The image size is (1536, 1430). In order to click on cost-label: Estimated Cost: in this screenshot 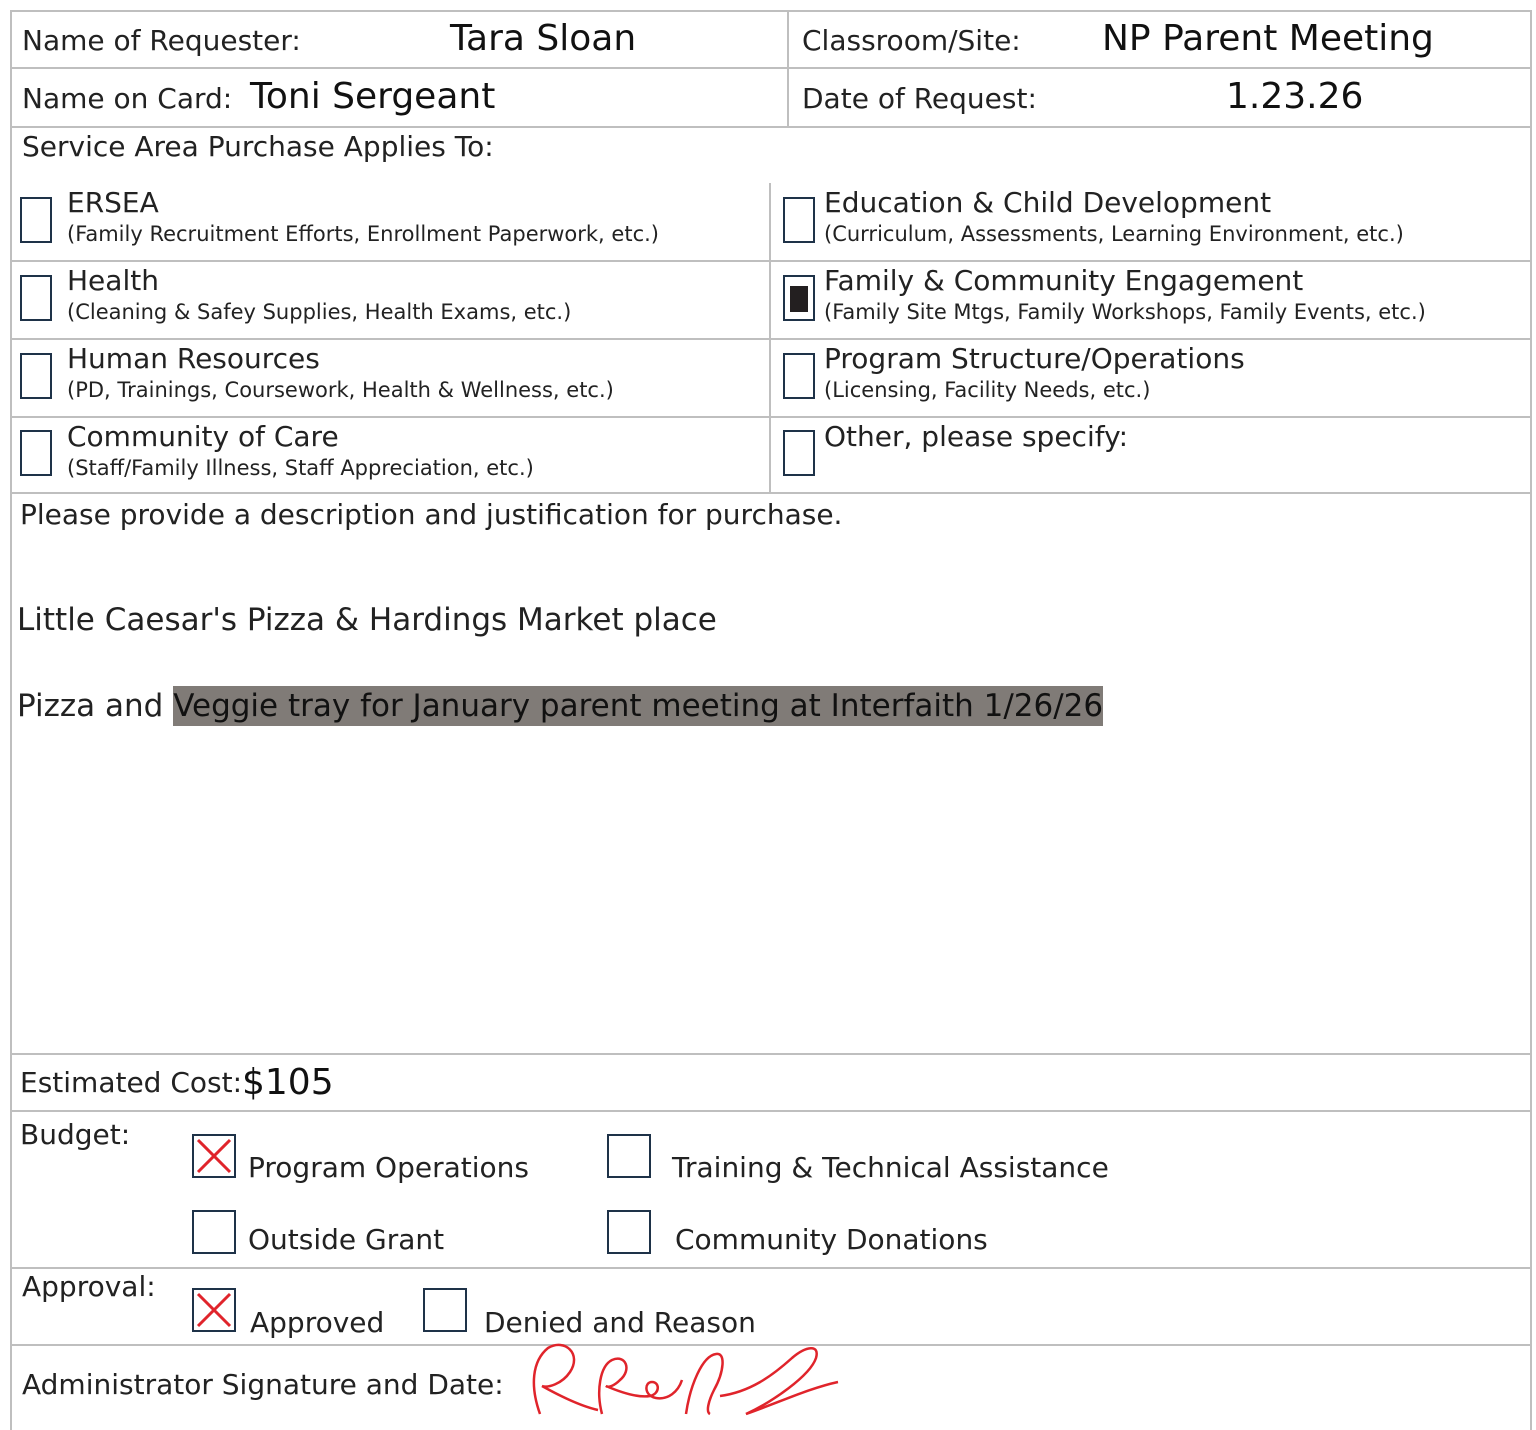, I will do `click(131, 1082)`.